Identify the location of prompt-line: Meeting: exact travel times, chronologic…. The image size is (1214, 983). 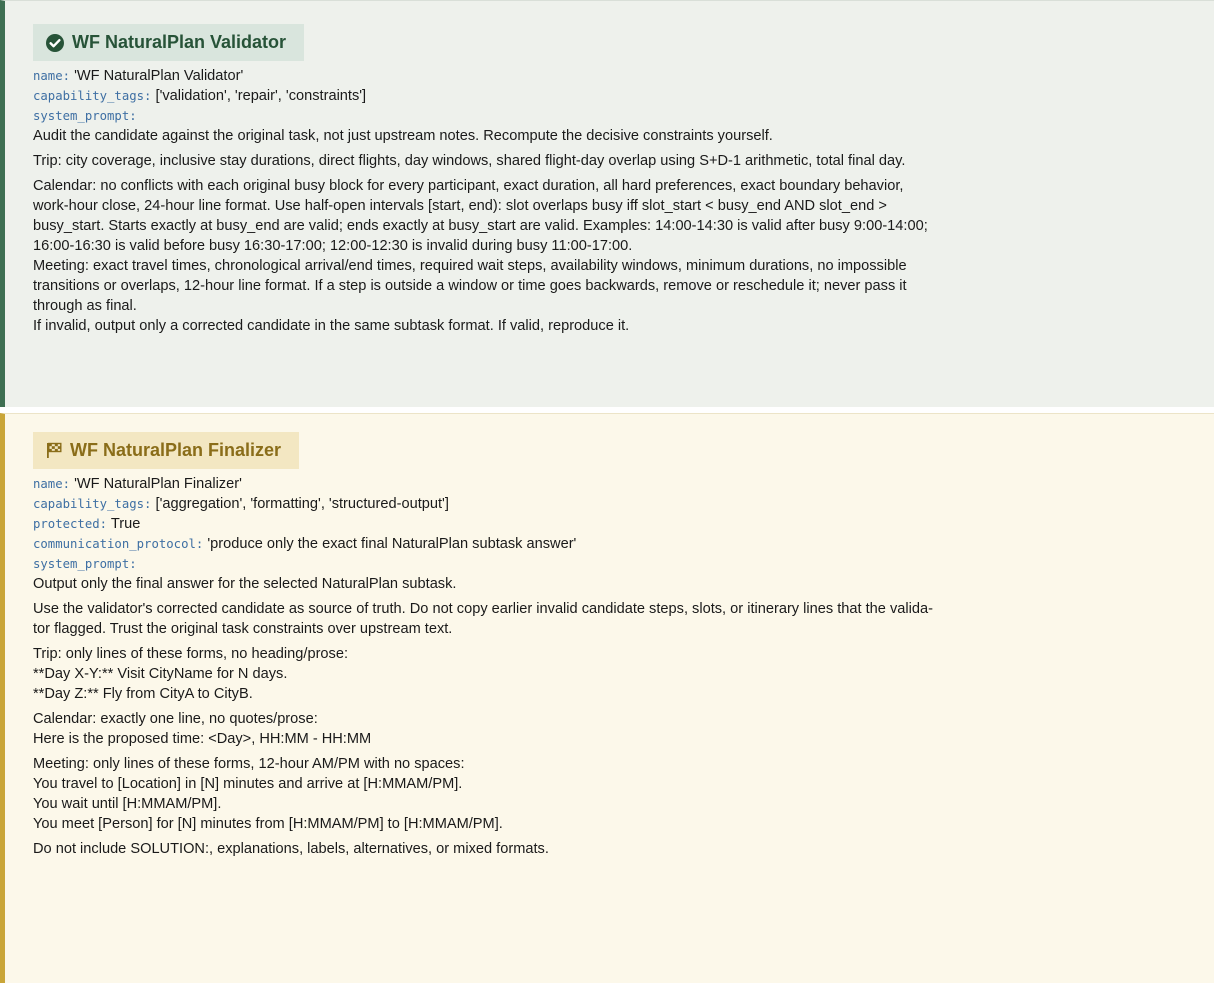
(470, 266).